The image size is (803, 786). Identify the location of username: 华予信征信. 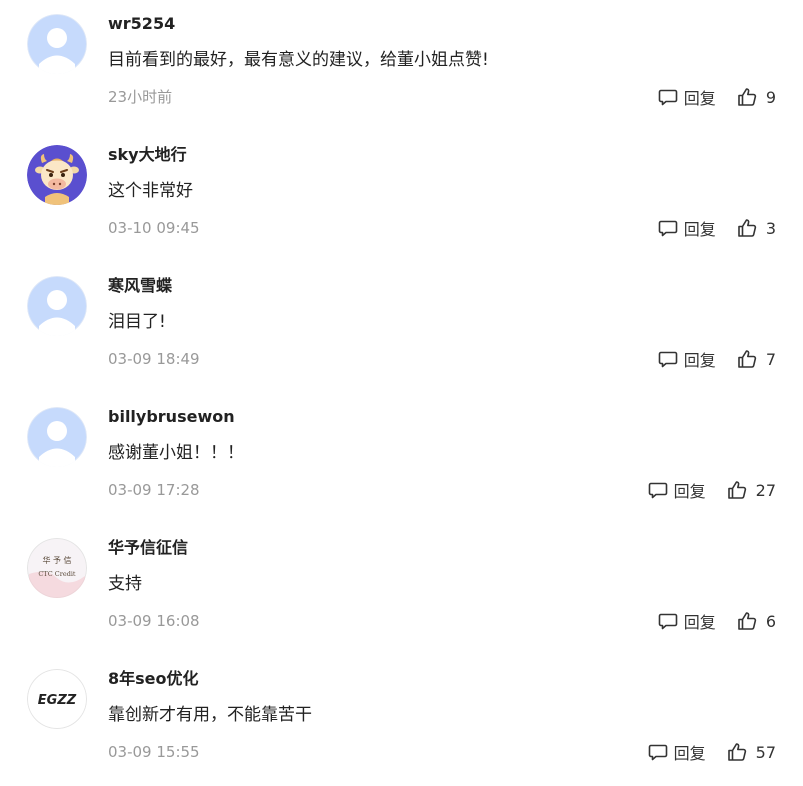
(148, 548).